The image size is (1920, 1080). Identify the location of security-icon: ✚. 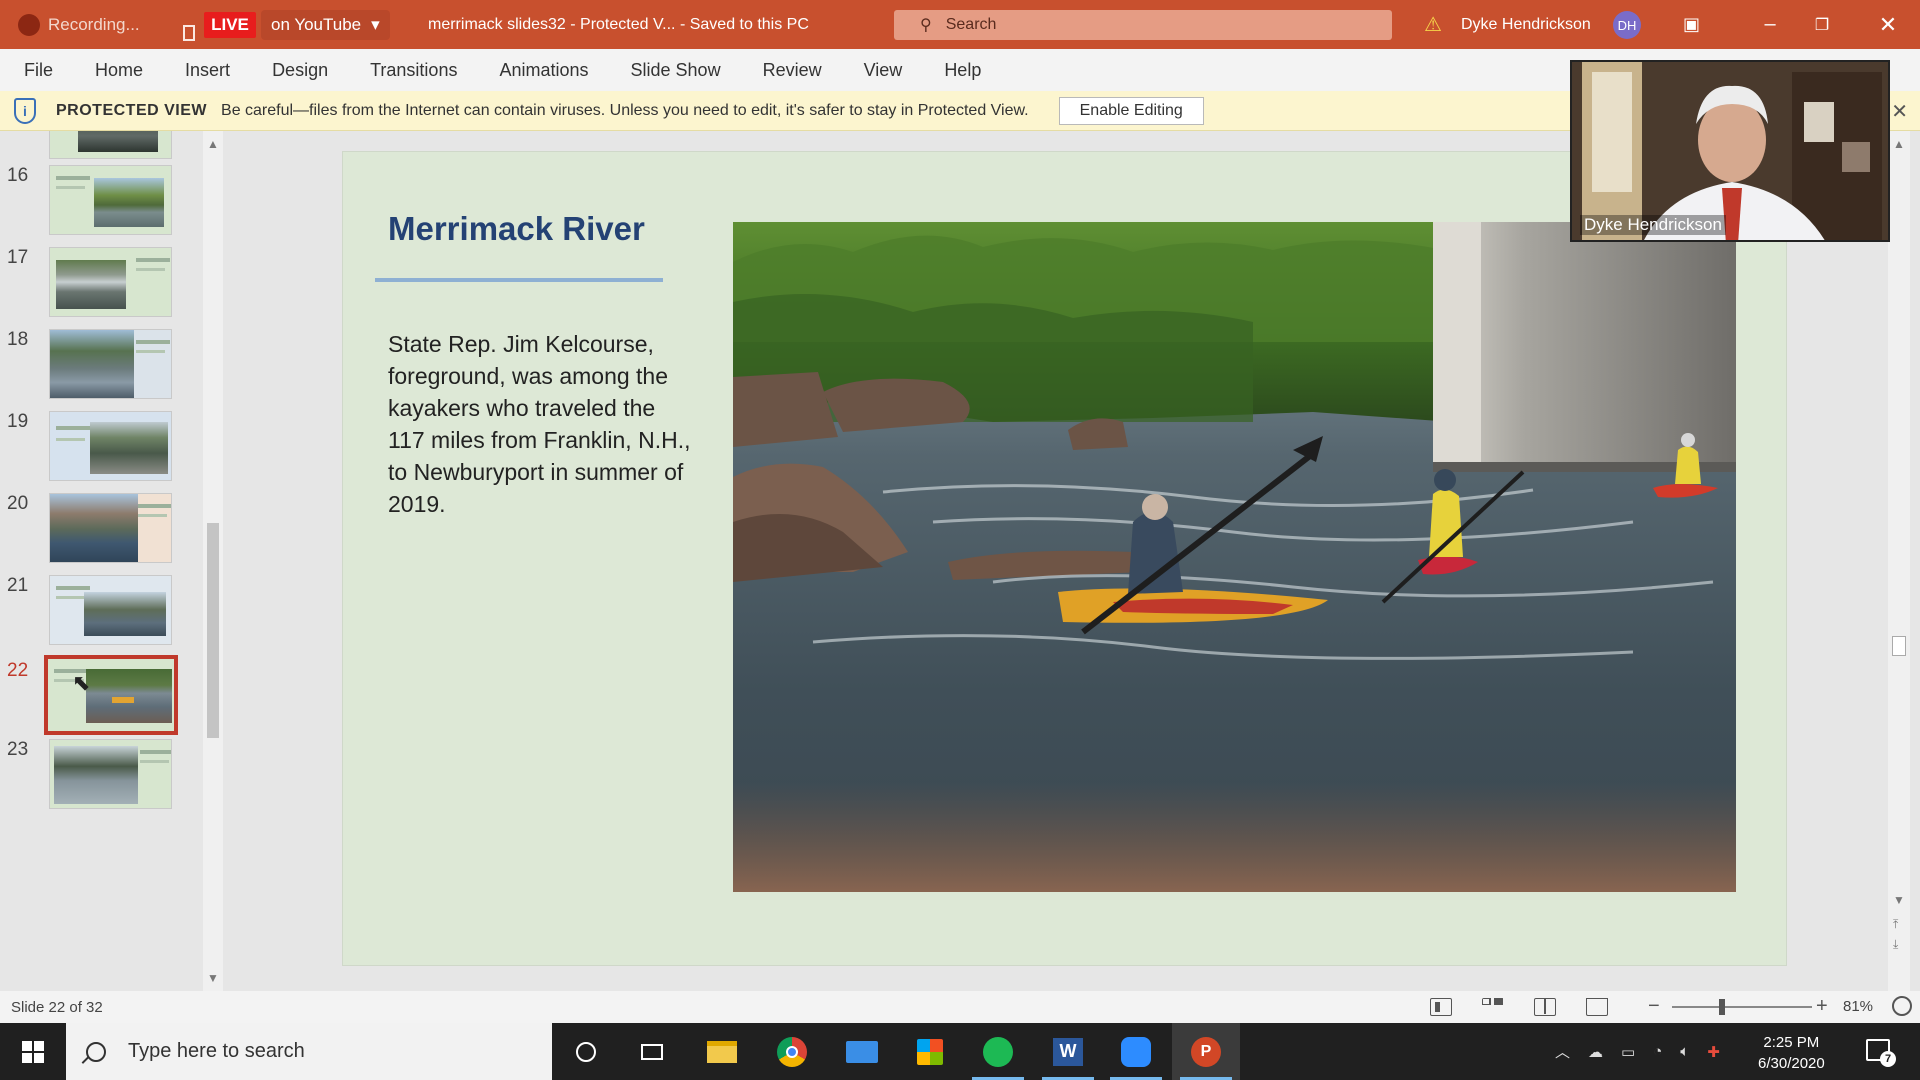
(1713, 1052).